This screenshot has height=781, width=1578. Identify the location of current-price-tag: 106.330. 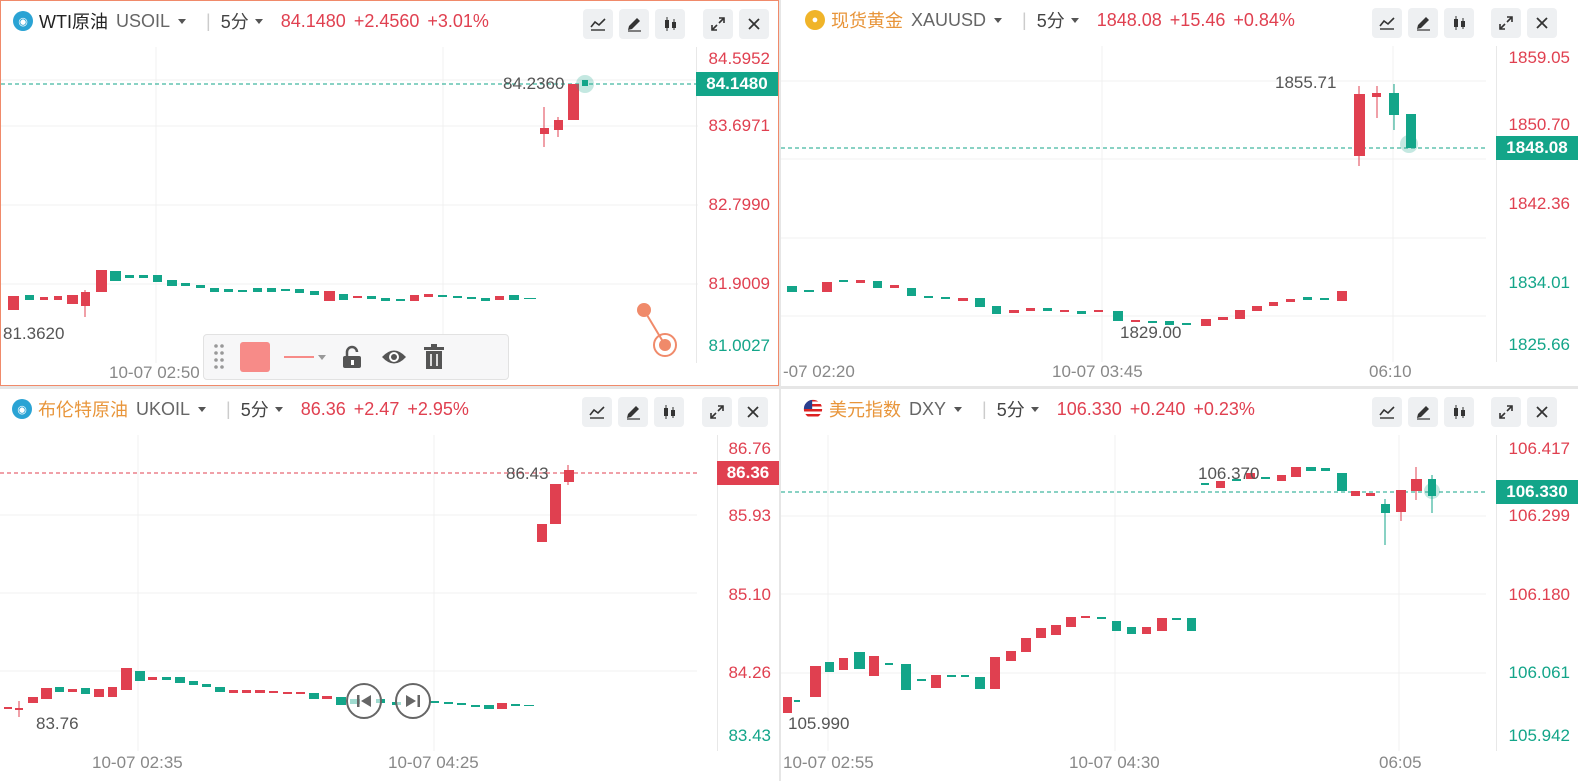
(1537, 492).